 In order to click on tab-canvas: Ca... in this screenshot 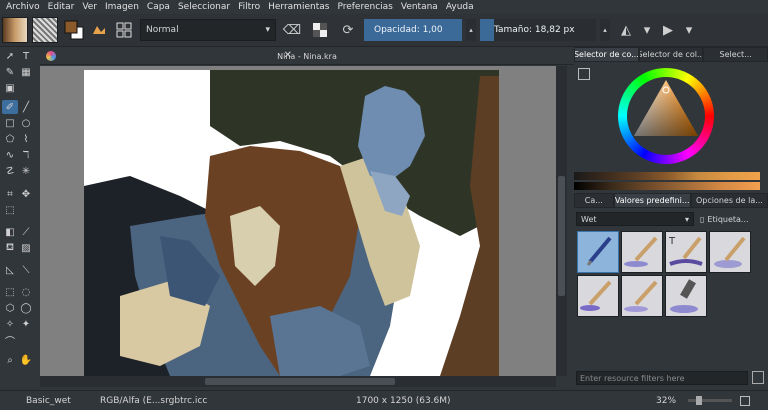, I will do `click(594, 200)`.